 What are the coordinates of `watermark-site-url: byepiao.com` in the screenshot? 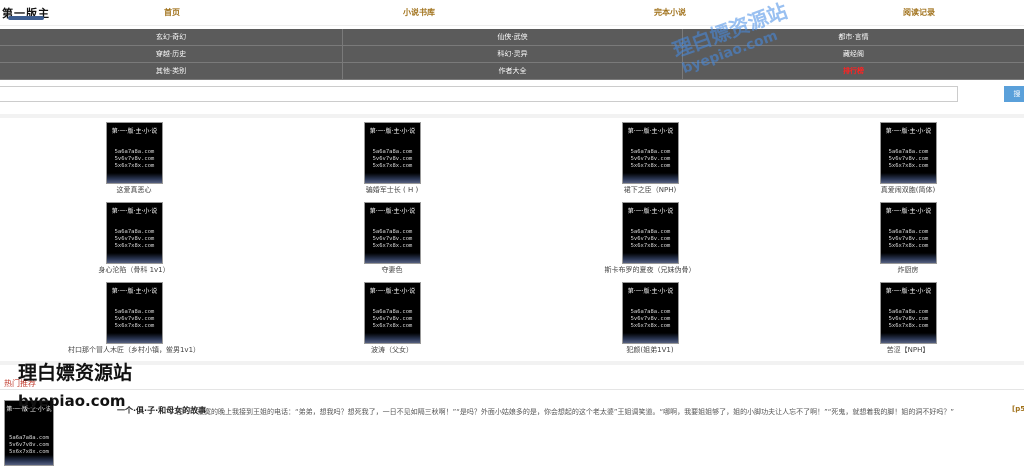 It's located at (72, 401).